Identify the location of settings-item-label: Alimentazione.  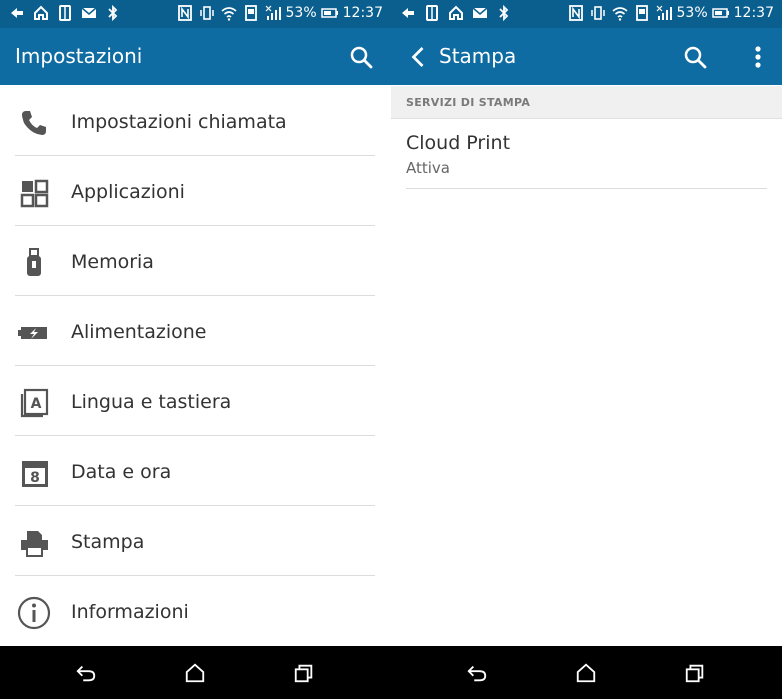
(139, 332).